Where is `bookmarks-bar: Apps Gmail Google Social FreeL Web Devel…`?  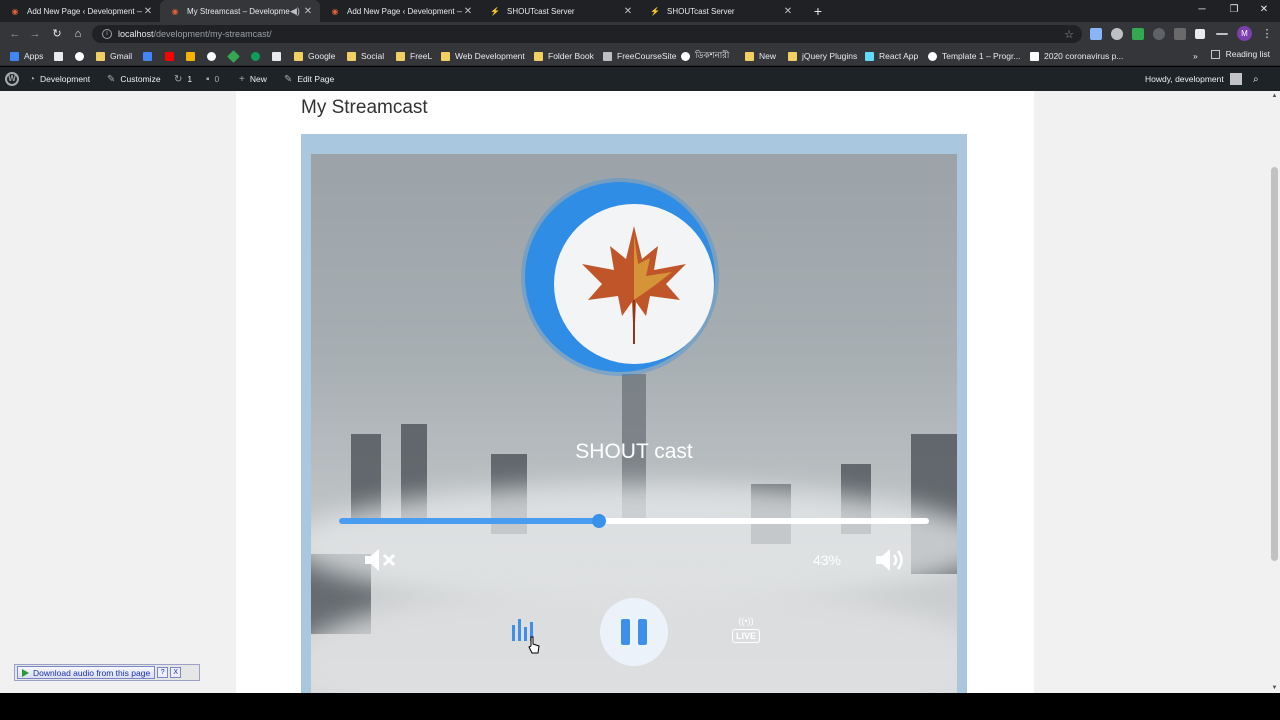
bookmarks-bar: Apps Gmail Google Social FreeL Web Devel… is located at coordinates (640, 56).